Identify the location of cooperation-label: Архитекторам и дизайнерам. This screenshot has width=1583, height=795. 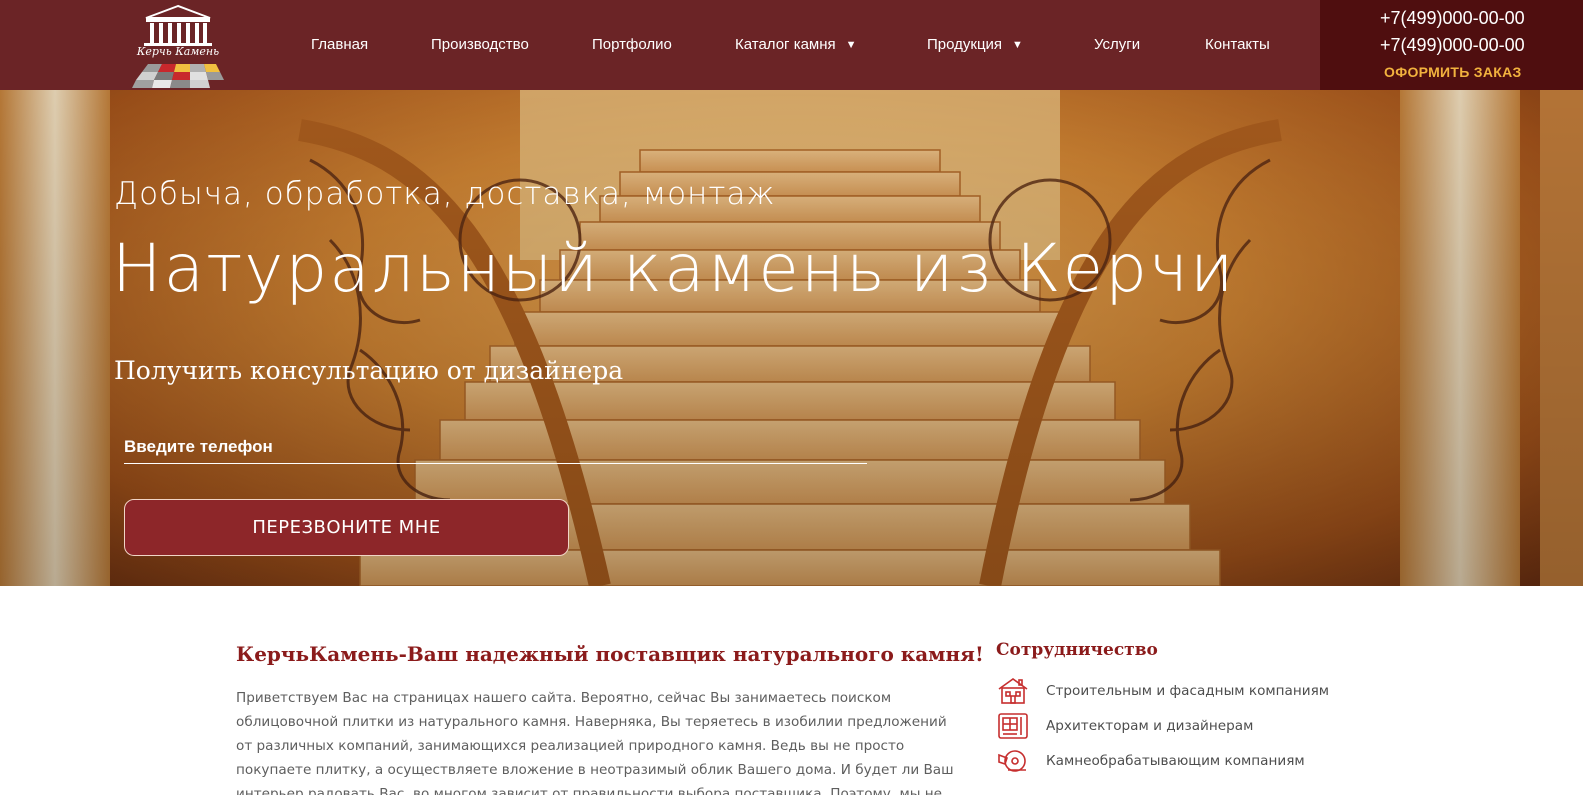
(1150, 726).